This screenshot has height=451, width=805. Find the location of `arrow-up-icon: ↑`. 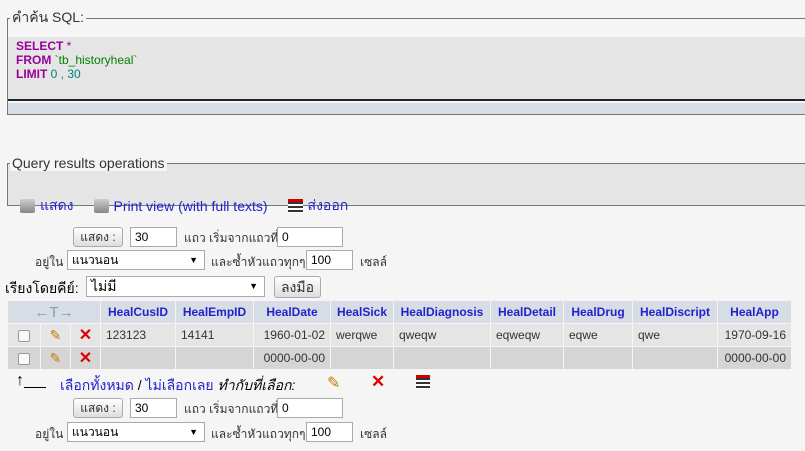

arrow-up-icon: ↑ is located at coordinates (31, 381).